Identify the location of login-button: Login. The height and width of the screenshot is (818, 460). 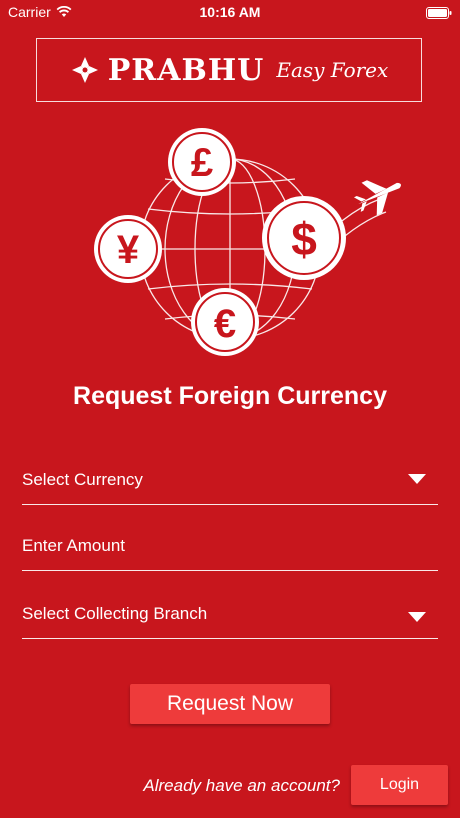
(399, 785).